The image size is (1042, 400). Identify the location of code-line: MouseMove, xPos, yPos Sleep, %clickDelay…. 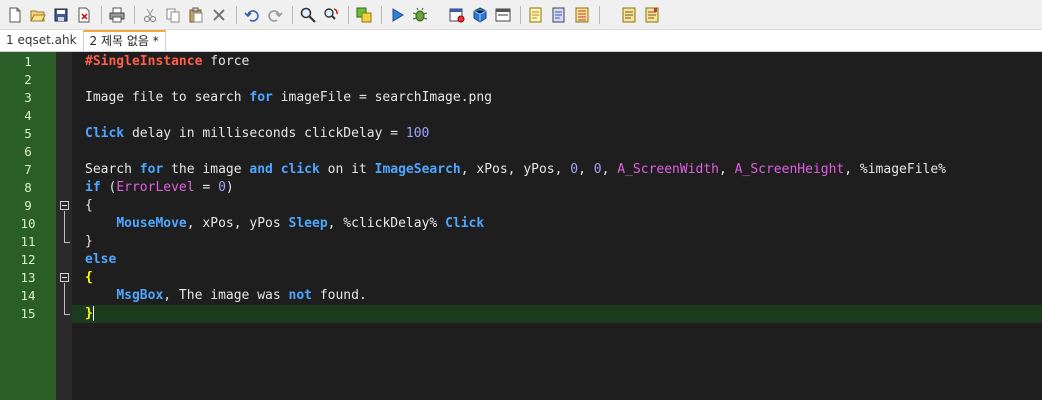
(557, 224).